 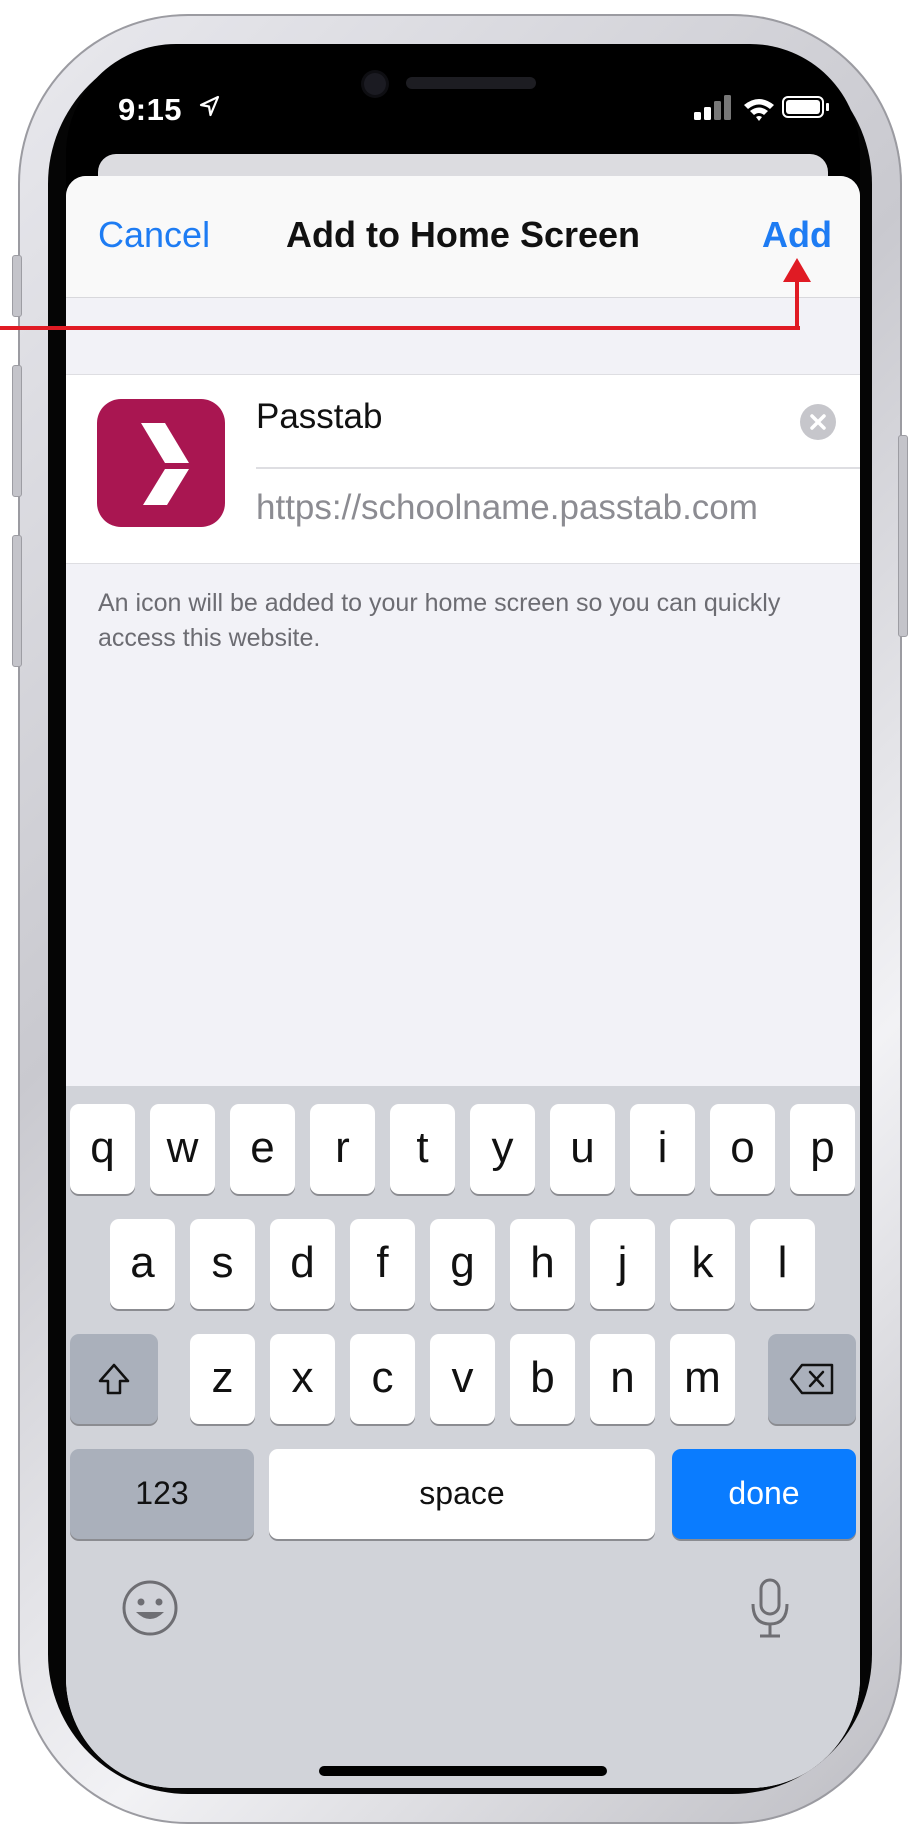 I want to click on key-y: y, so click(x=502, y=1149).